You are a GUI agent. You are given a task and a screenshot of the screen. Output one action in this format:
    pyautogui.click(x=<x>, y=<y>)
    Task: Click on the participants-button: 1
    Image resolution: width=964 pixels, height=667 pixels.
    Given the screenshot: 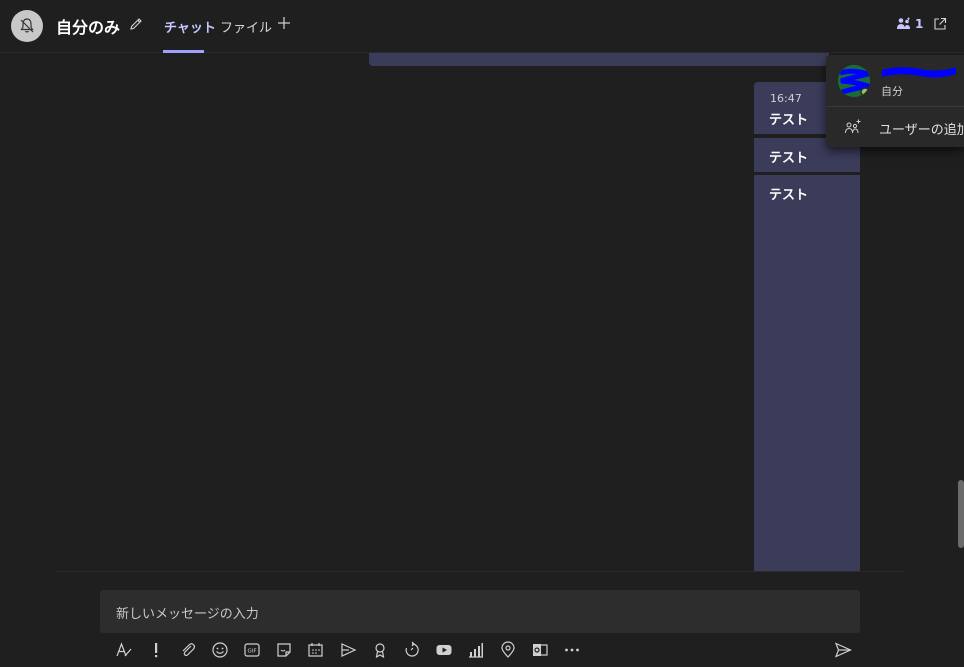 What is the action you would take?
    pyautogui.click(x=909, y=24)
    